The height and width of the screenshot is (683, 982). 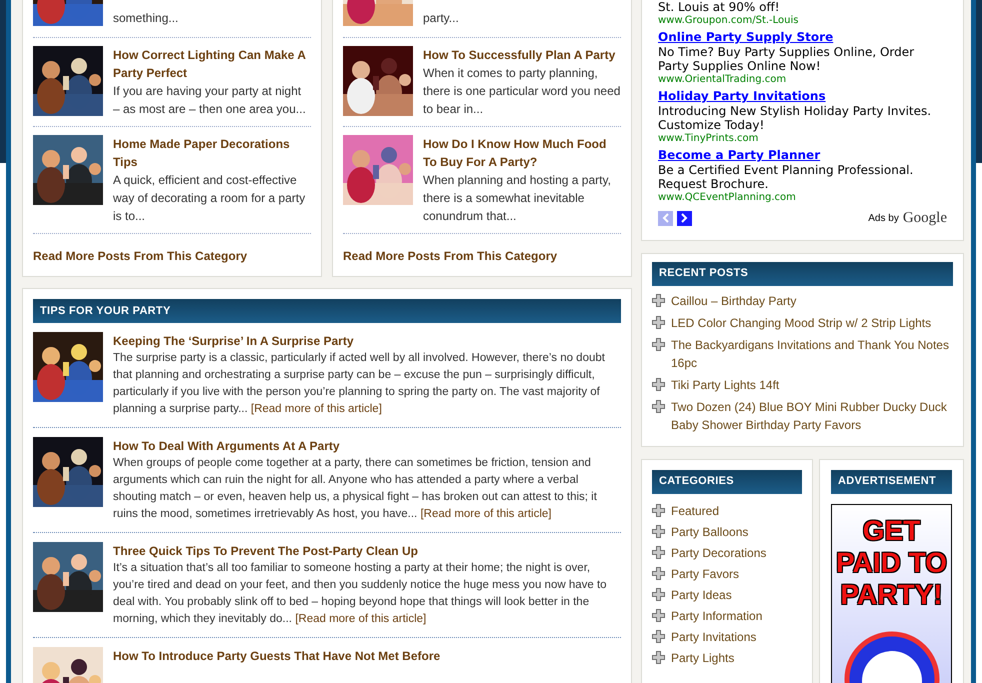 I want to click on article-excerpt: When groups of people come together at a party, there can sometimes be friction, tension and arguments which can ruin the night for all. Anyone who has attended a party where a verbal shouting match – or even, heaven help us, a physical fight – has broken out can attest to this; it ruins the mood, sometimes irretrievably As host, you have... [Read more of this article], so click(x=355, y=489).